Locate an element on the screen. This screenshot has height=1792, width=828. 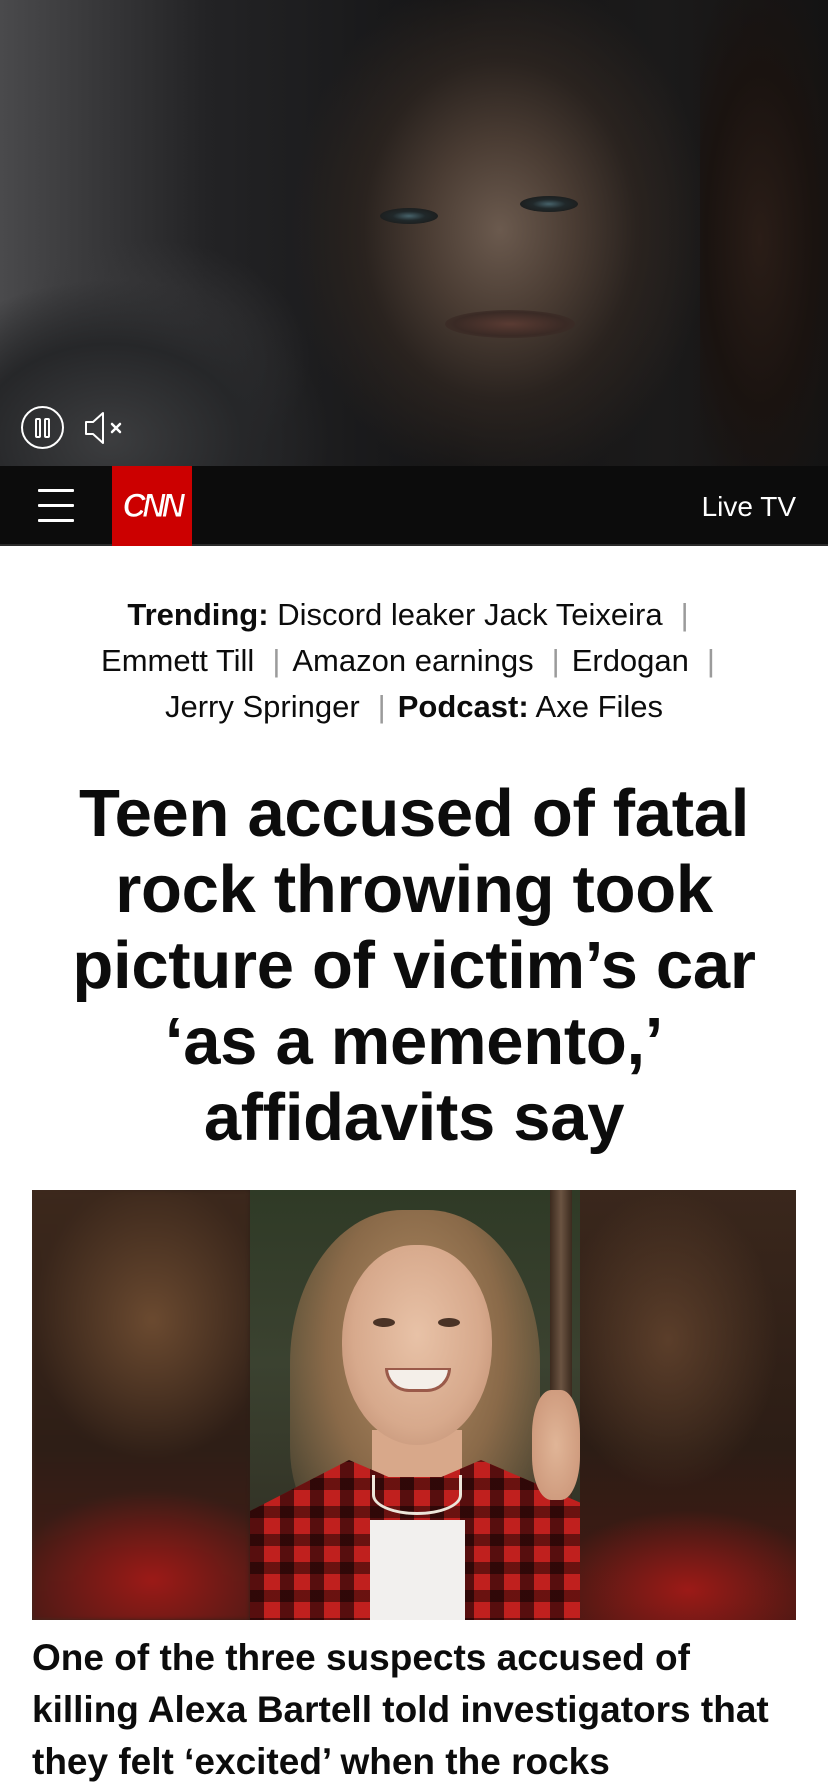
trending-link: Jerry Springer is located at coordinates (262, 706).